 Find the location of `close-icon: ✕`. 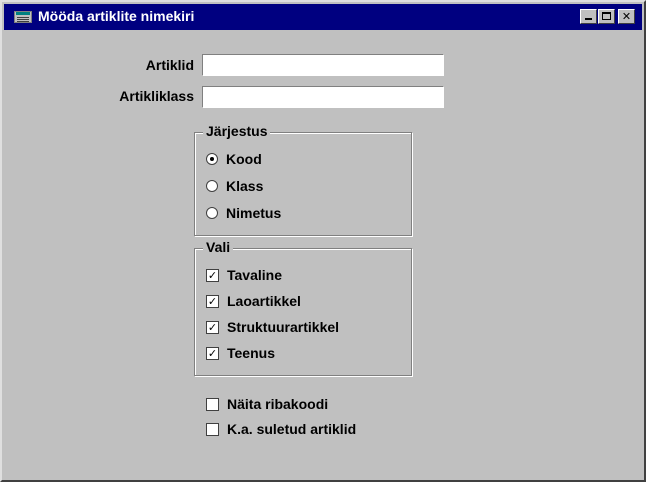

close-icon: ✕ is located at coordinates (626, 16).